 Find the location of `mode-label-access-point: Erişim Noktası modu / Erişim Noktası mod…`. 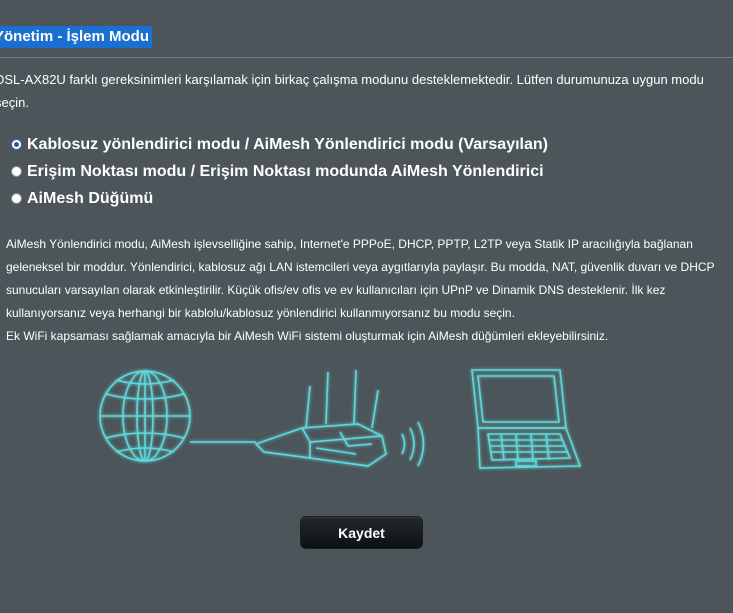

mode-label-access-point: Erişim Noktası modu / Erişim Noktası mod… is located at coordinates (285, 172).